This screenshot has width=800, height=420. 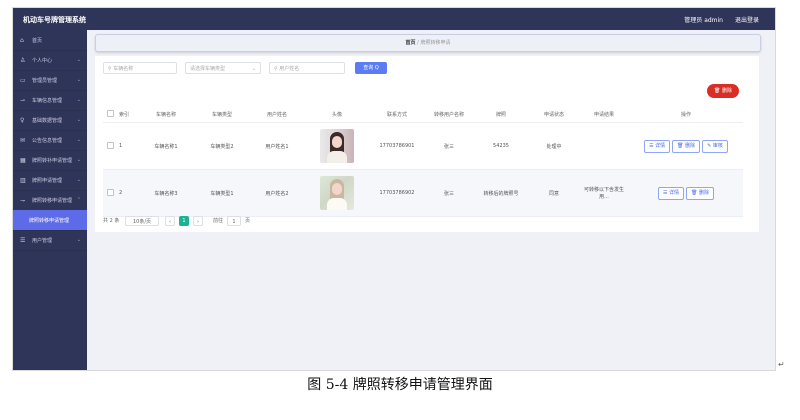 What do you see at coordinates (234, 221) in the screenshot?
I see `goto-page-input: 1` at bounding box center [234, 221].